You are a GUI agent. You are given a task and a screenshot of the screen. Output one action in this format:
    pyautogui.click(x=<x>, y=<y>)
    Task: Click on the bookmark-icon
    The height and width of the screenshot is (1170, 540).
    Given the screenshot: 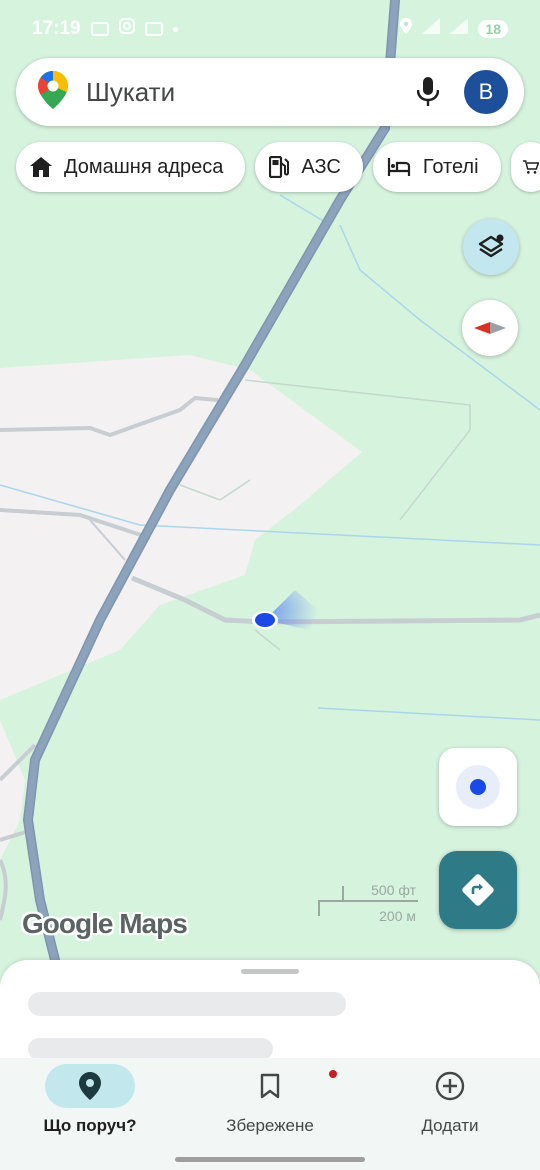 What is the action you would take?
    pyautogui.click(x=270, y=1086)
    